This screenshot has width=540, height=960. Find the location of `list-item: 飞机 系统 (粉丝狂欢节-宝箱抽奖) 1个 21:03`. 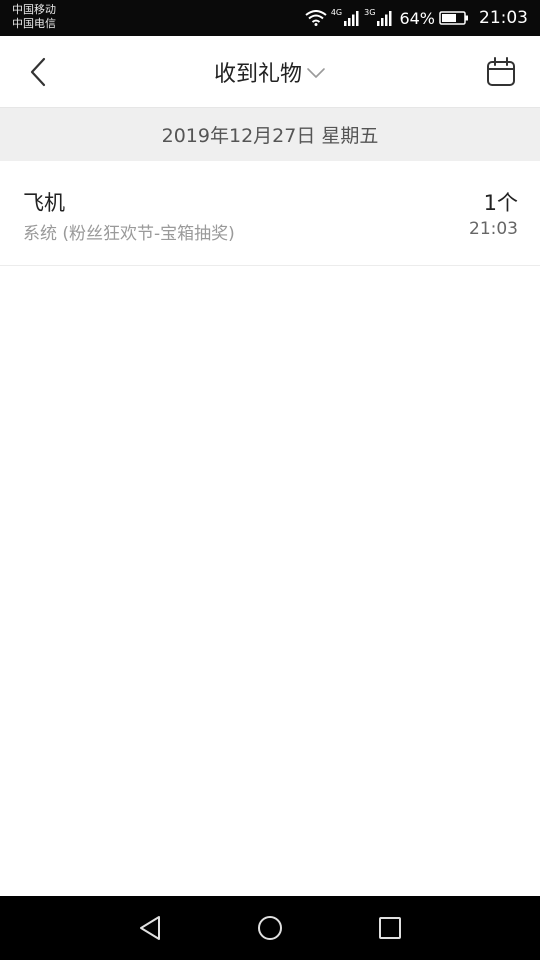

list-item: 飞机 系统 (粉丝狂欢节-宝箱抽奖) 1个 21:03 is located at coordinates (270, 213).